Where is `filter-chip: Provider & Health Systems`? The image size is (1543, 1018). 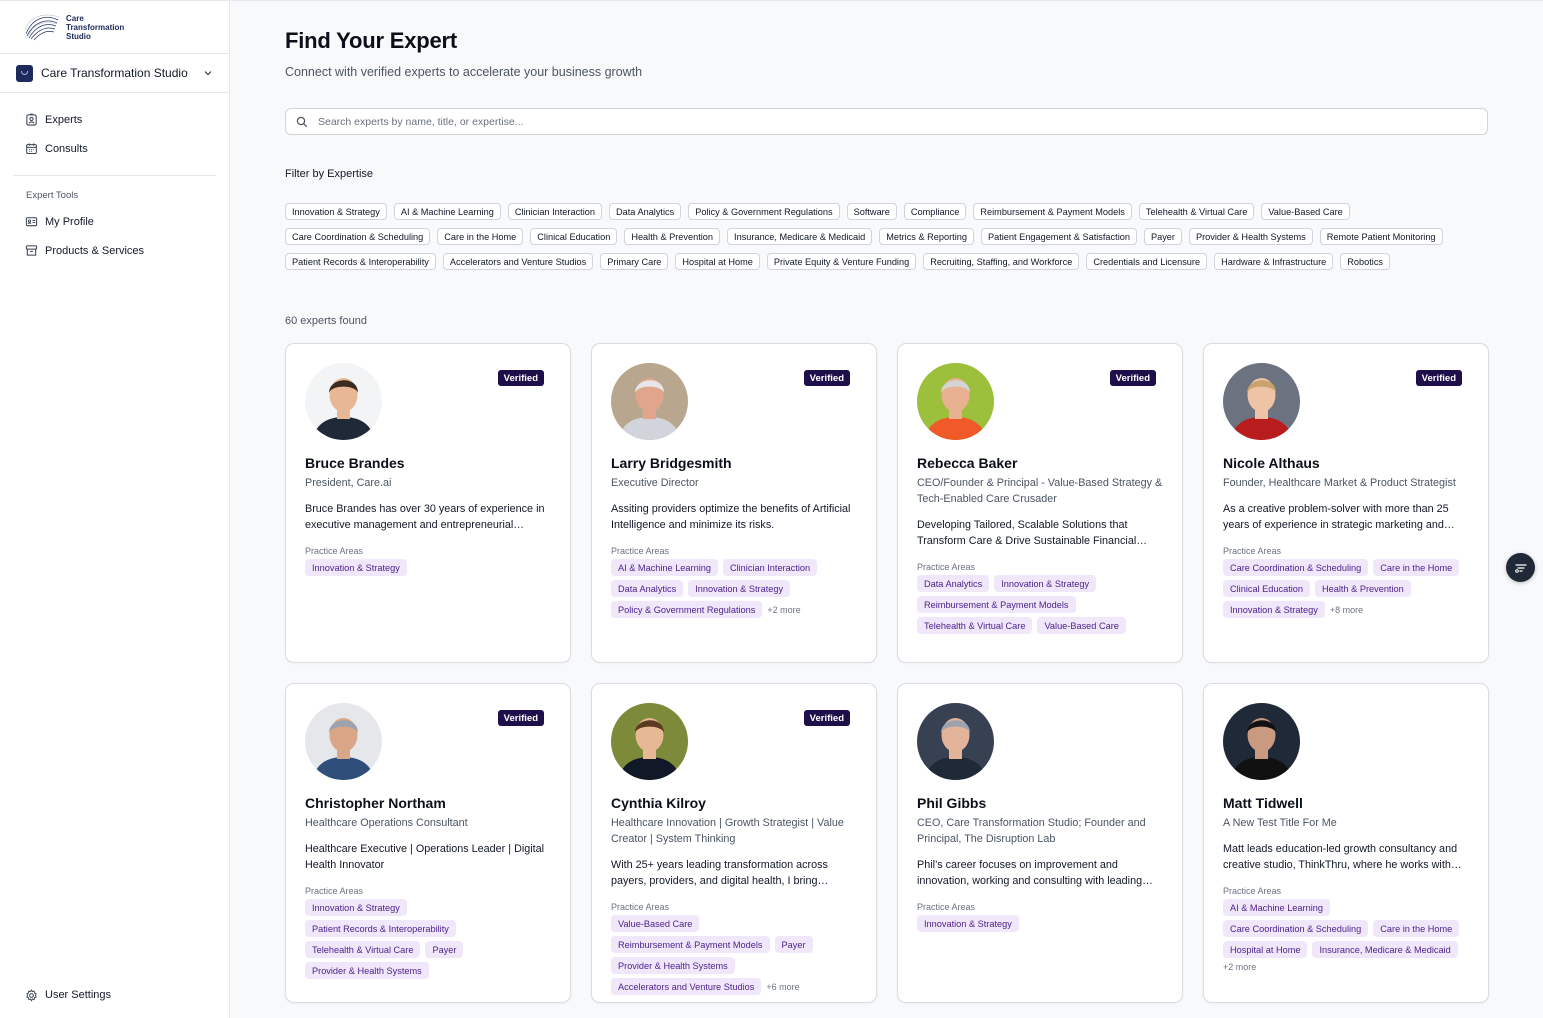
filter-chip: Provider & Health Systems is located at coordinates (1250, 236).